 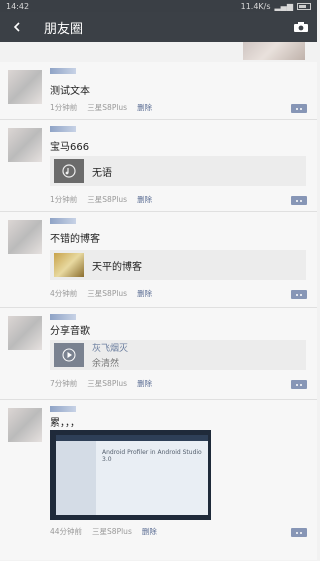 I want to click on camera-icon, so click(x=301, y=27).